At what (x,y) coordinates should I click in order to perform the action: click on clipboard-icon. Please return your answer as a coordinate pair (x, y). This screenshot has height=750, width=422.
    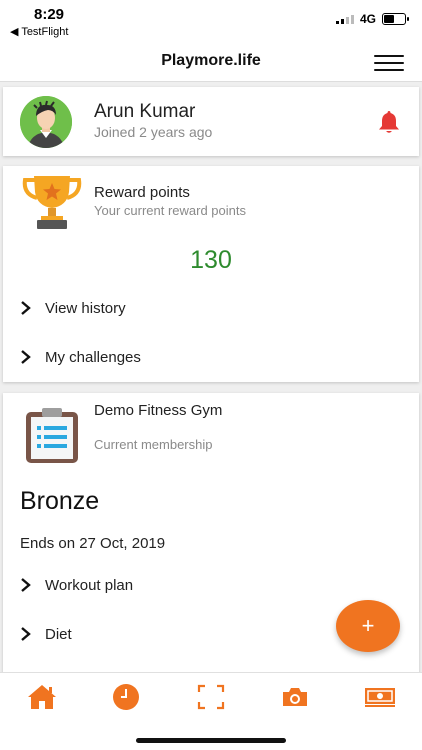
    Looking at the image, I should click on (52, 436).